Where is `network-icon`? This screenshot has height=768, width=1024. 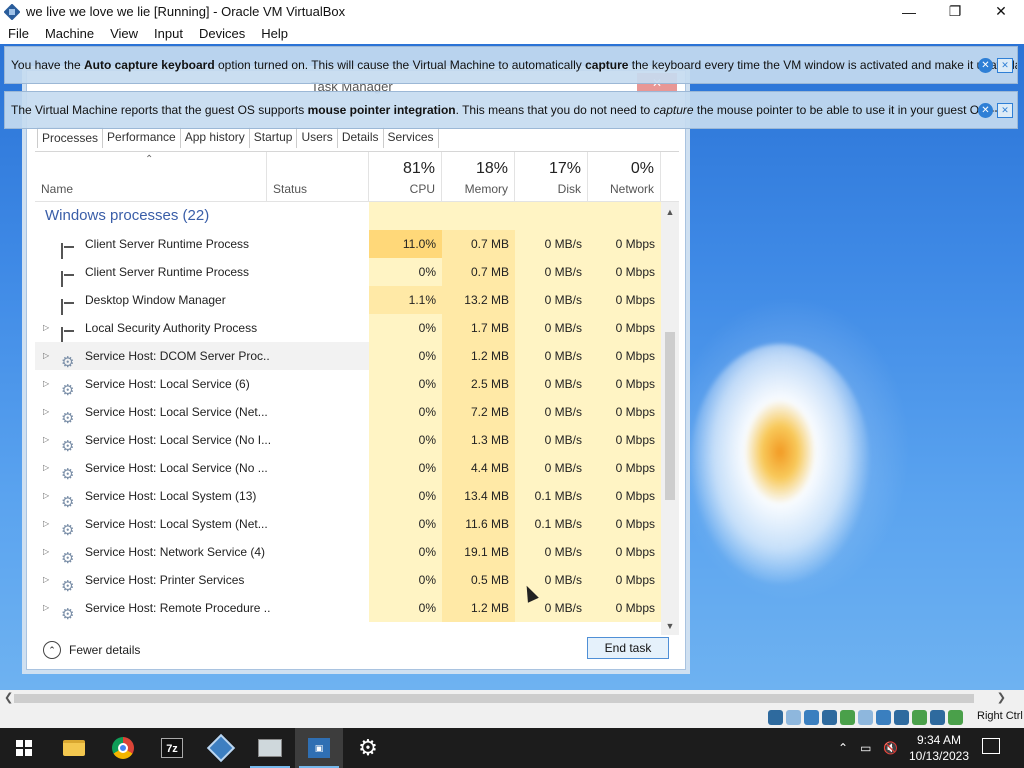 network-icon is located at coordinates (829, 717).